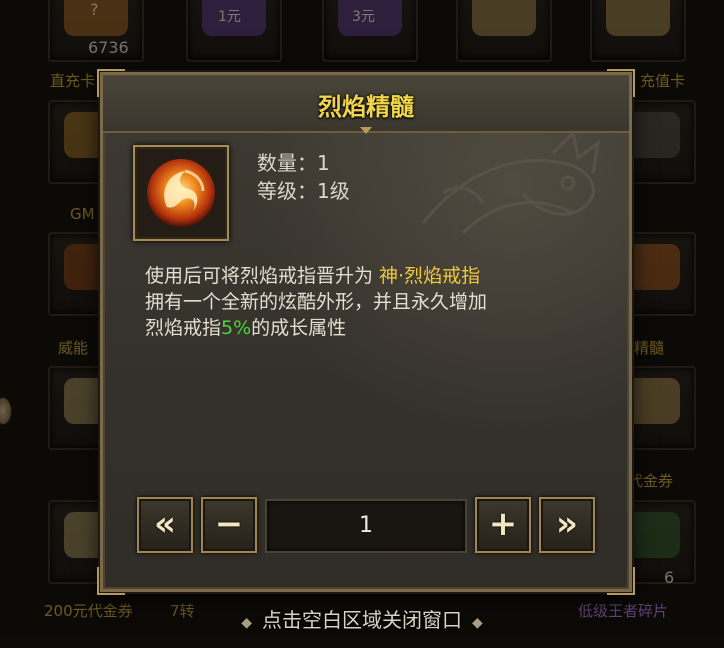 The width and height of the screenshot is (724, 648). What do you see at coordinates (362, 620) in the screenshot?
I see `close-hint: ◆ 点击空白区域关闭窗口 ◆` at bounding box center [362, 620].